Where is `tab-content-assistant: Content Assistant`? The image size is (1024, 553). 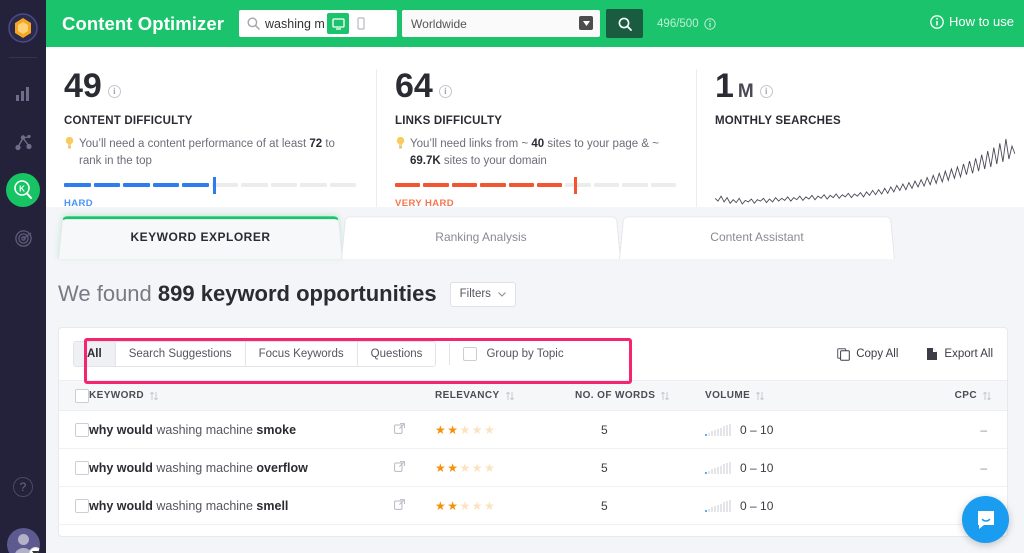
tab-content-assistant: Content Assistant is located at coordinates (757, 237).